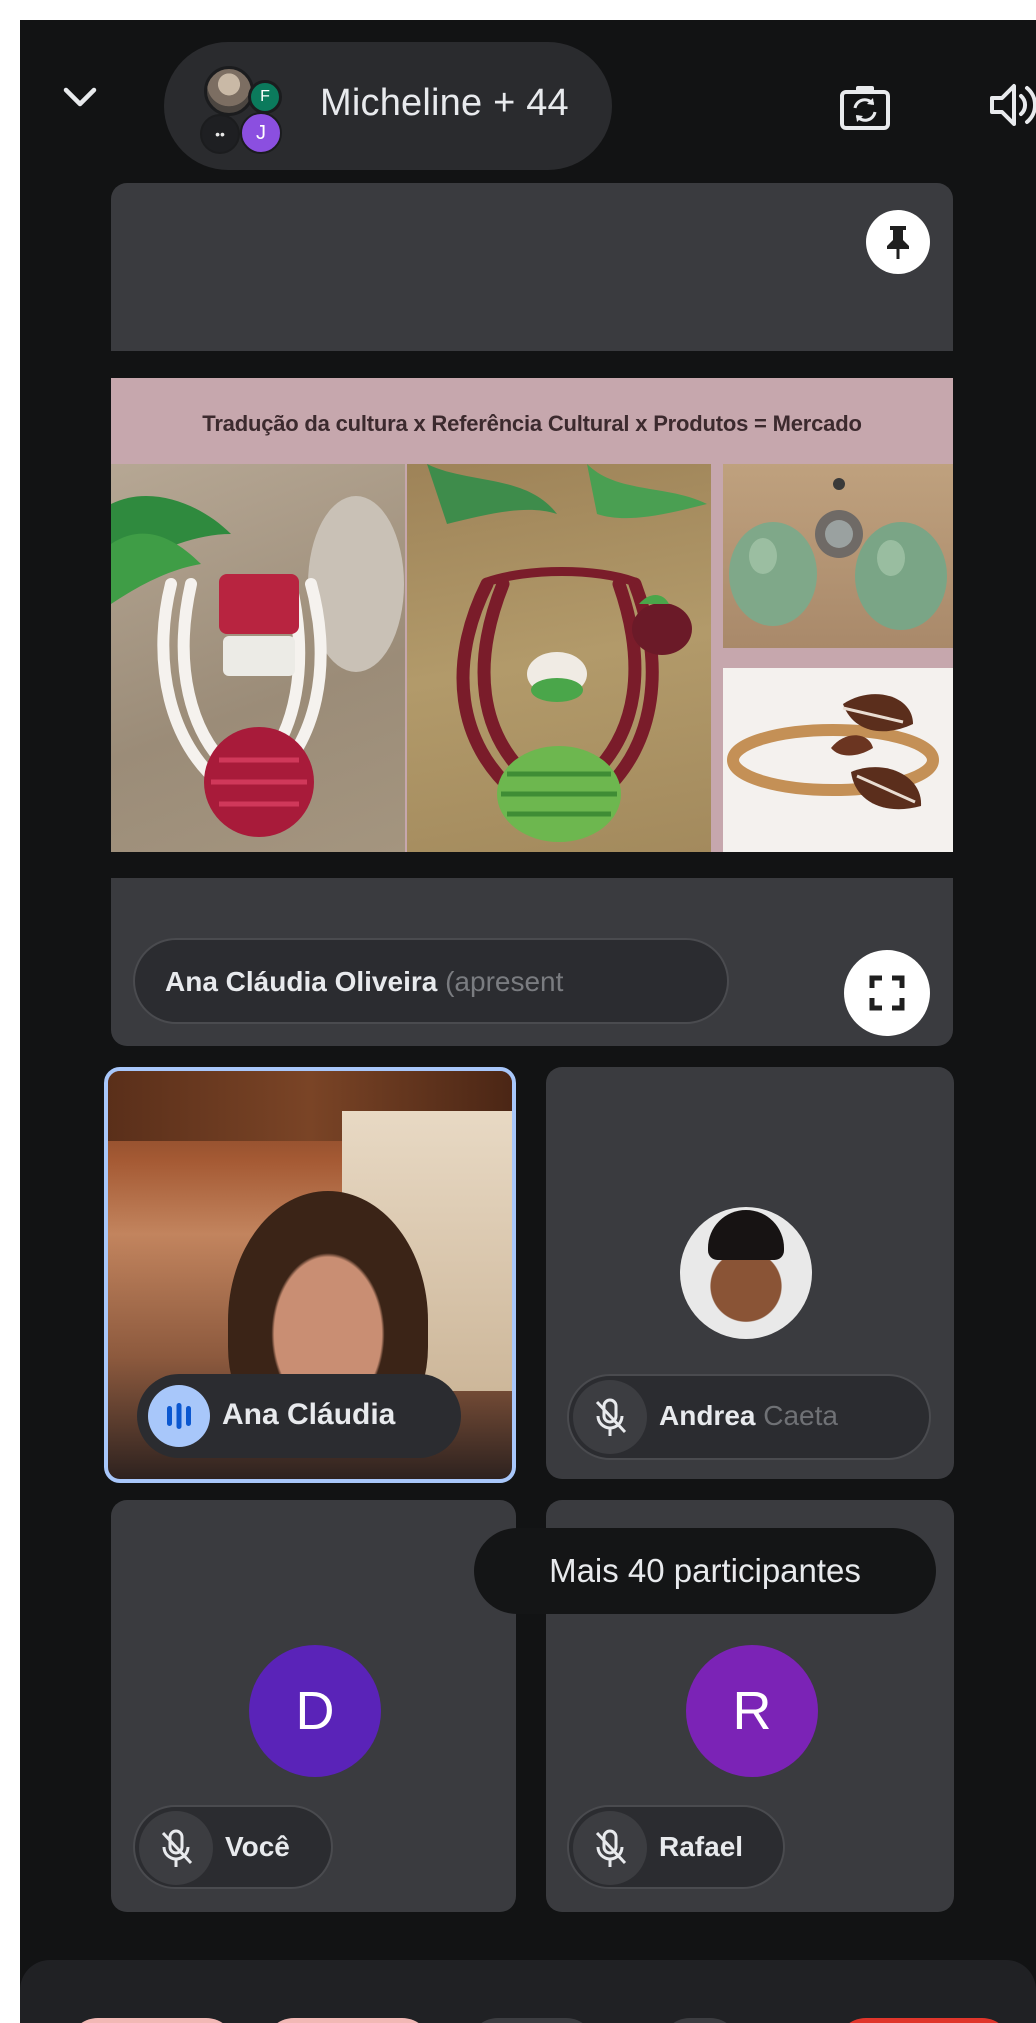 This screenshot has width=1036, height=2023. Describe the element at coordinates (701, 1846) in the screenshot. I see `participant-name: Rafael` at that location.